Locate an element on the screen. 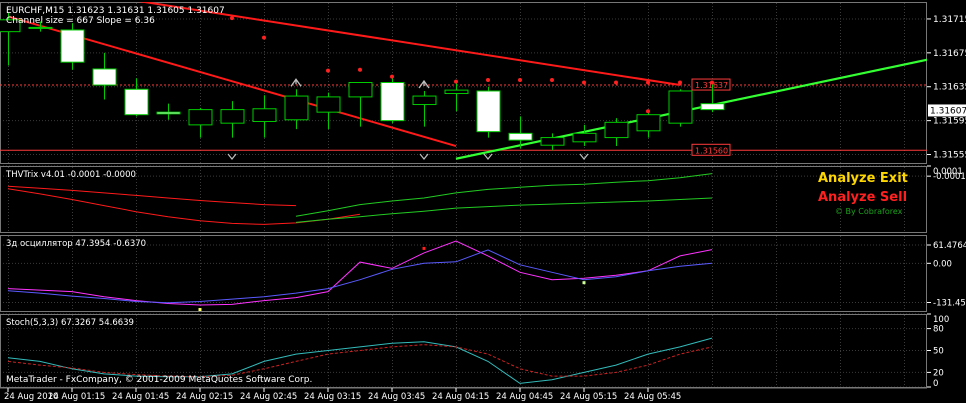  pane-tick-label-3-4: 0 is located at coordinates (935, 384).